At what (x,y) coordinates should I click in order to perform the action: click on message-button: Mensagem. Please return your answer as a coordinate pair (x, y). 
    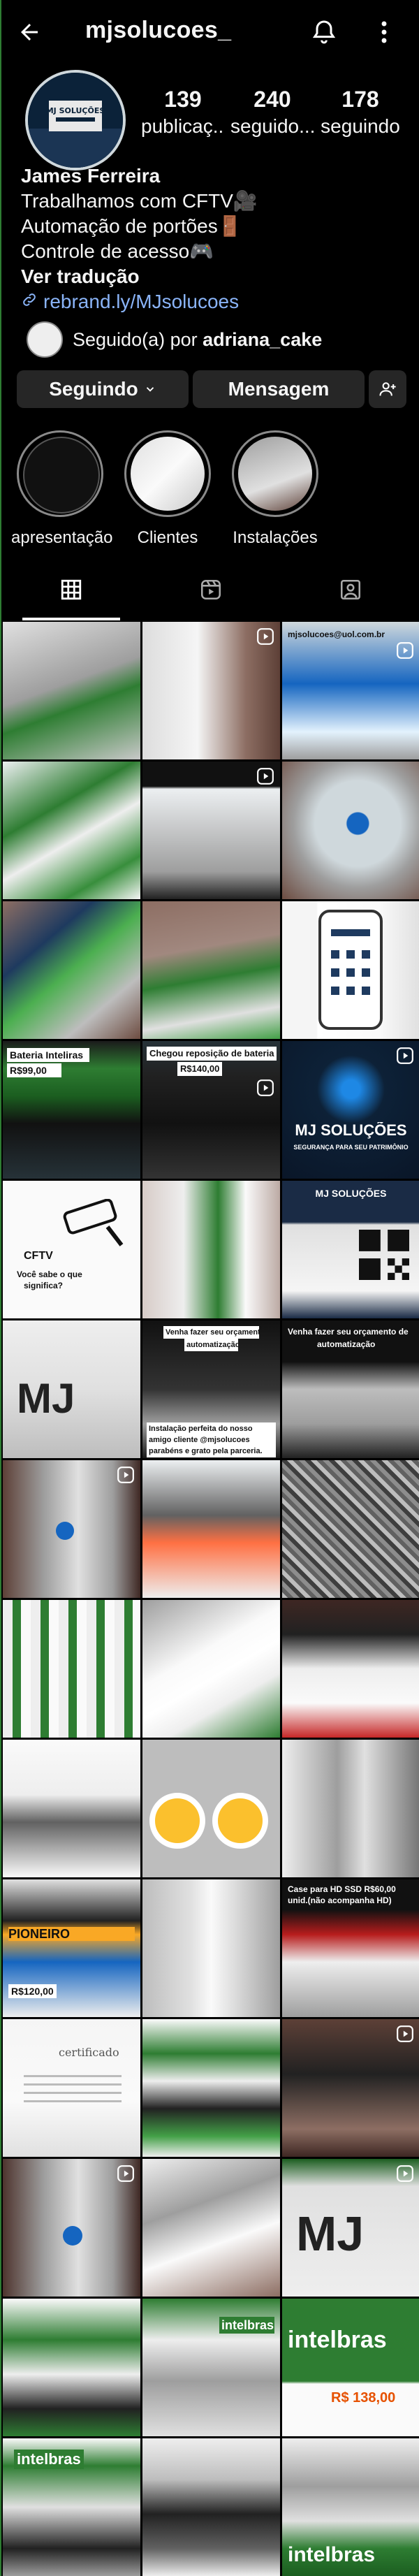
    Looking at the image, I should click on (279, 389).